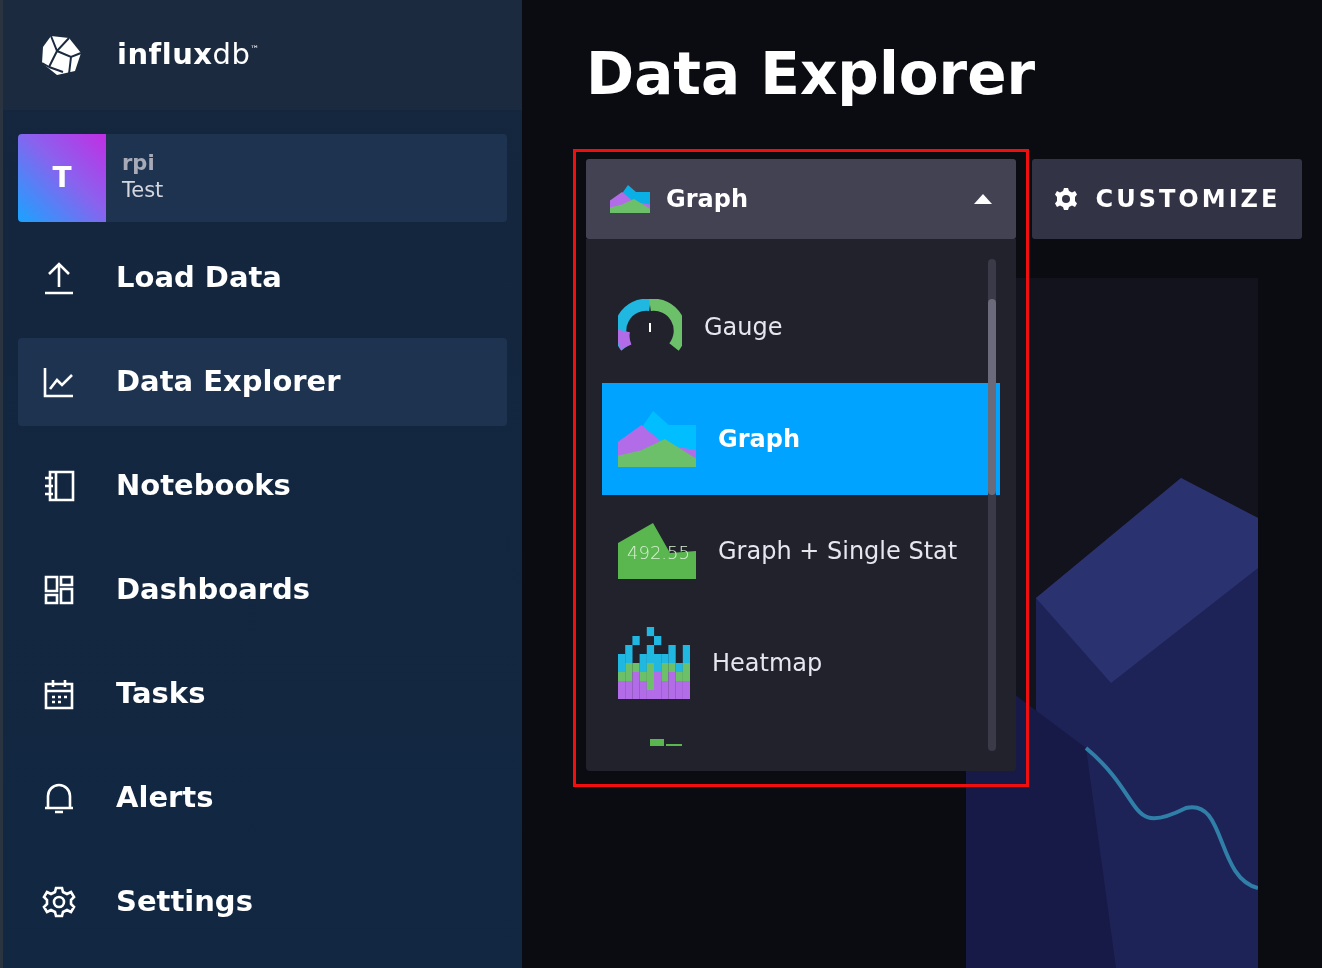 This screenshot has height=968, width=1322. Describe the element at coordinates (62, 178) in the screenshot. I see `org-avatar: T` at that location.